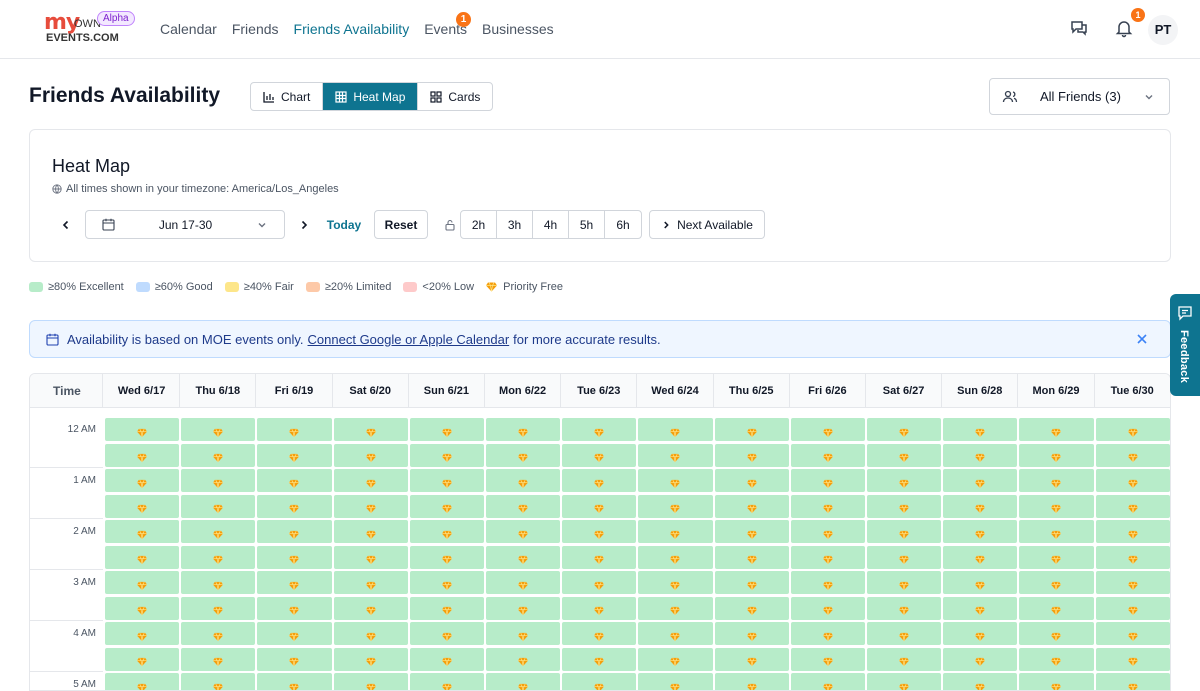 The width and height of the screenshot is (1200, 691). Describe the element at coordinates (304, 224) in the screenshot. I see `next-range-button` at that location.